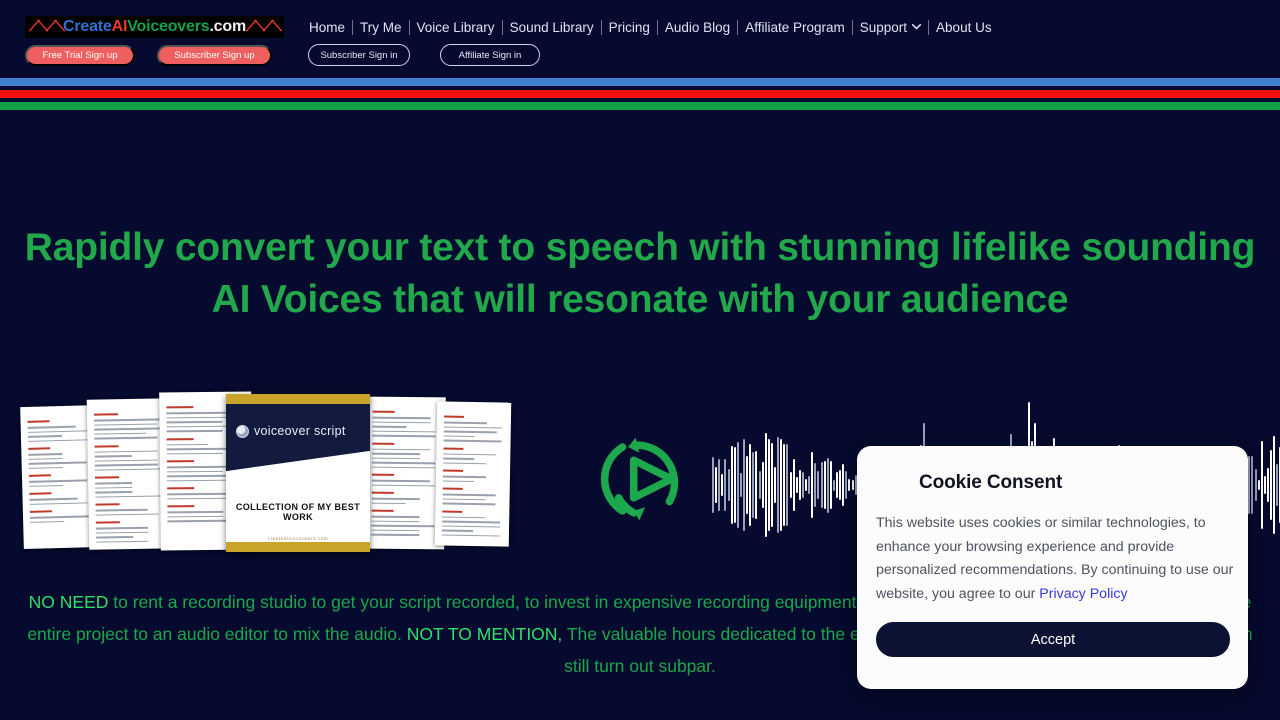  I want to click on nav-link-sound-library: Sound Library, so click(552, 27).